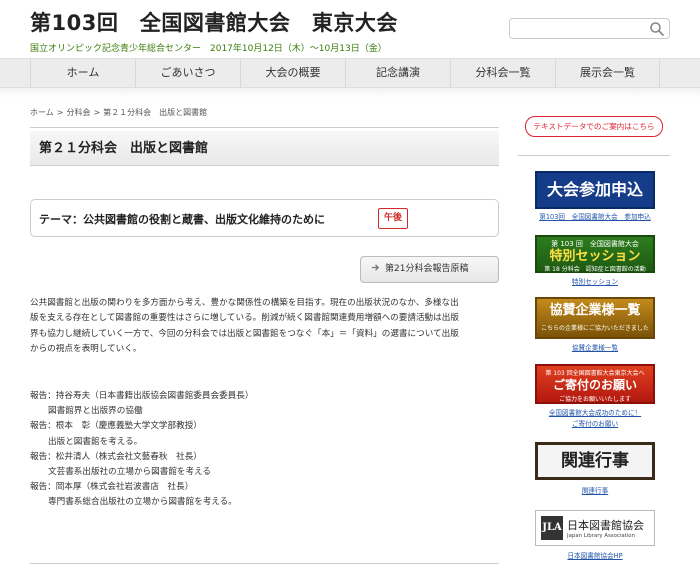 This screenshot has height=572, width=700. What do you see at coordinates (112, 487) in the screenshot?
I see `report-speaker: 報告：岡本厚（株式会社岩波書店 社長）` at bounding box center [112, 487].